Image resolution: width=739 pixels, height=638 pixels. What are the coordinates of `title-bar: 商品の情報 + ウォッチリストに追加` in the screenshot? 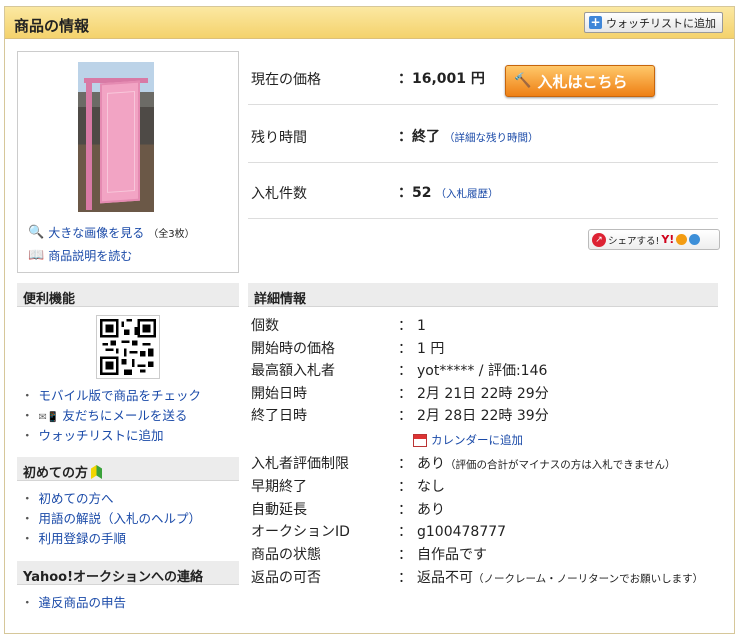 It's located at (369, 23).